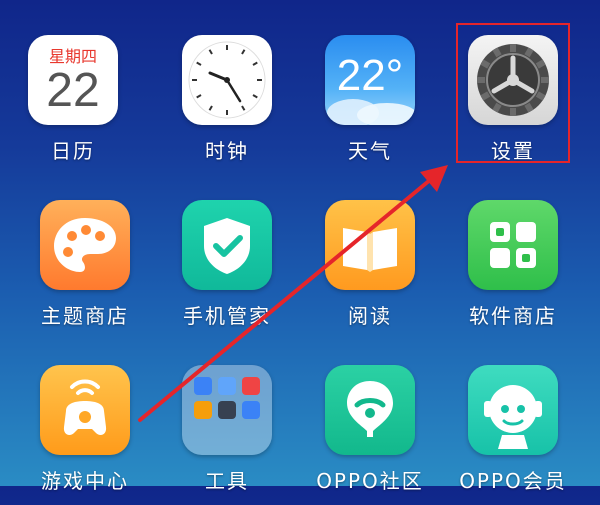  I want to click on palette-icon, so click(85, 245).